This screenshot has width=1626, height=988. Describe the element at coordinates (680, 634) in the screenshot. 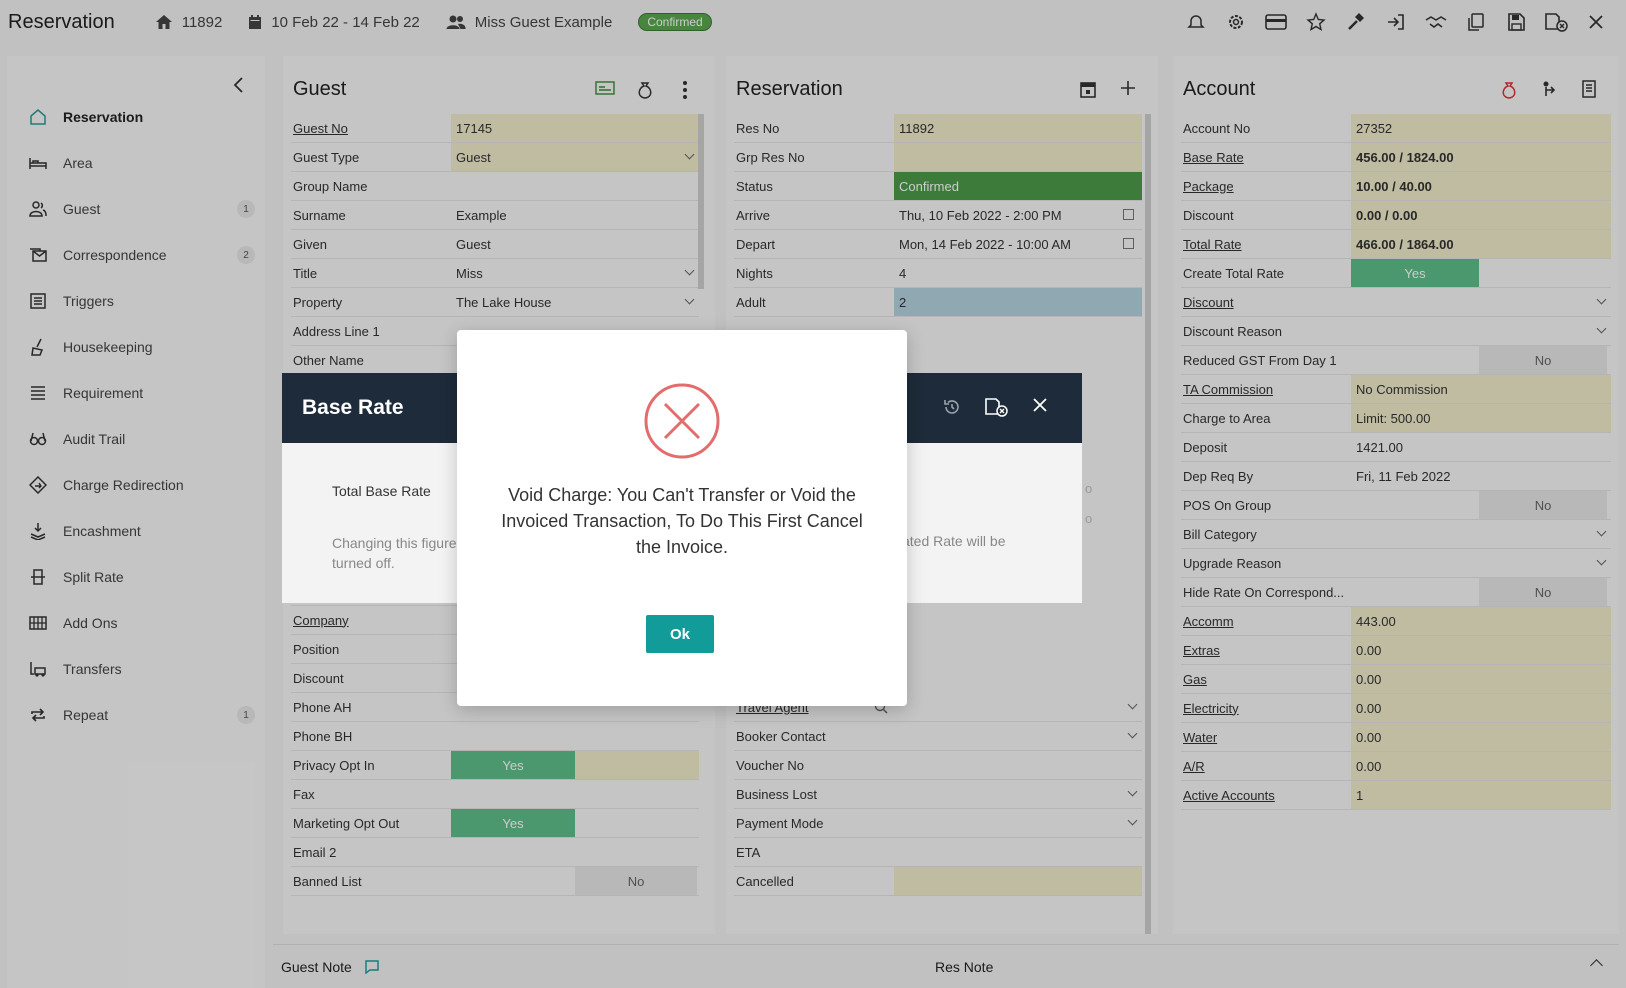

I see `ok-button: Ok` at that location.